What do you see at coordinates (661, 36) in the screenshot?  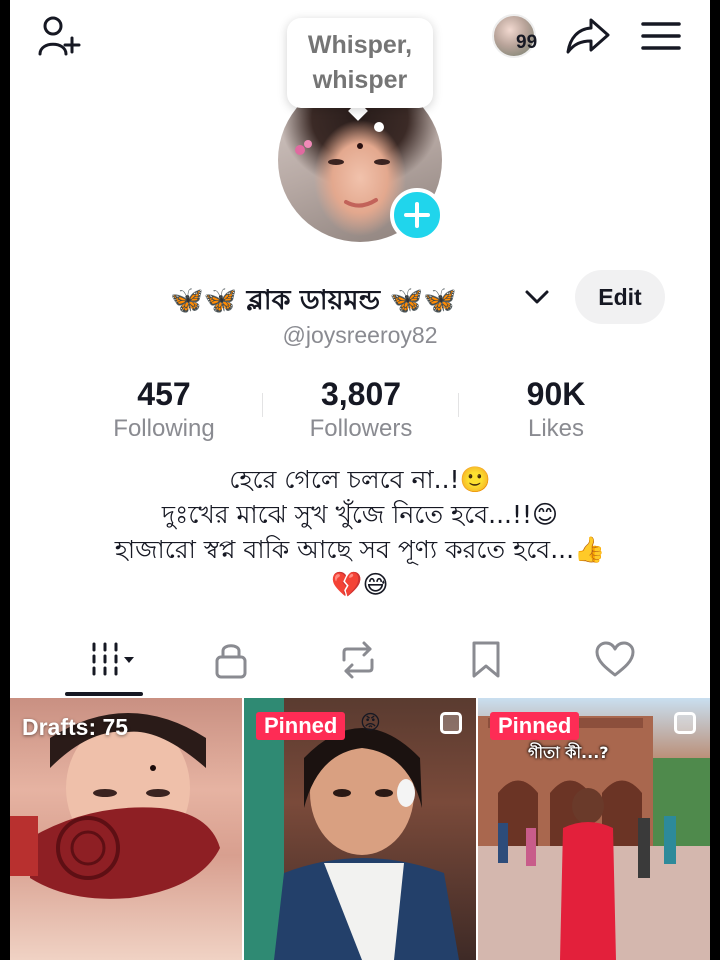 I see `menu-icon` at bounding box center [661, 36].